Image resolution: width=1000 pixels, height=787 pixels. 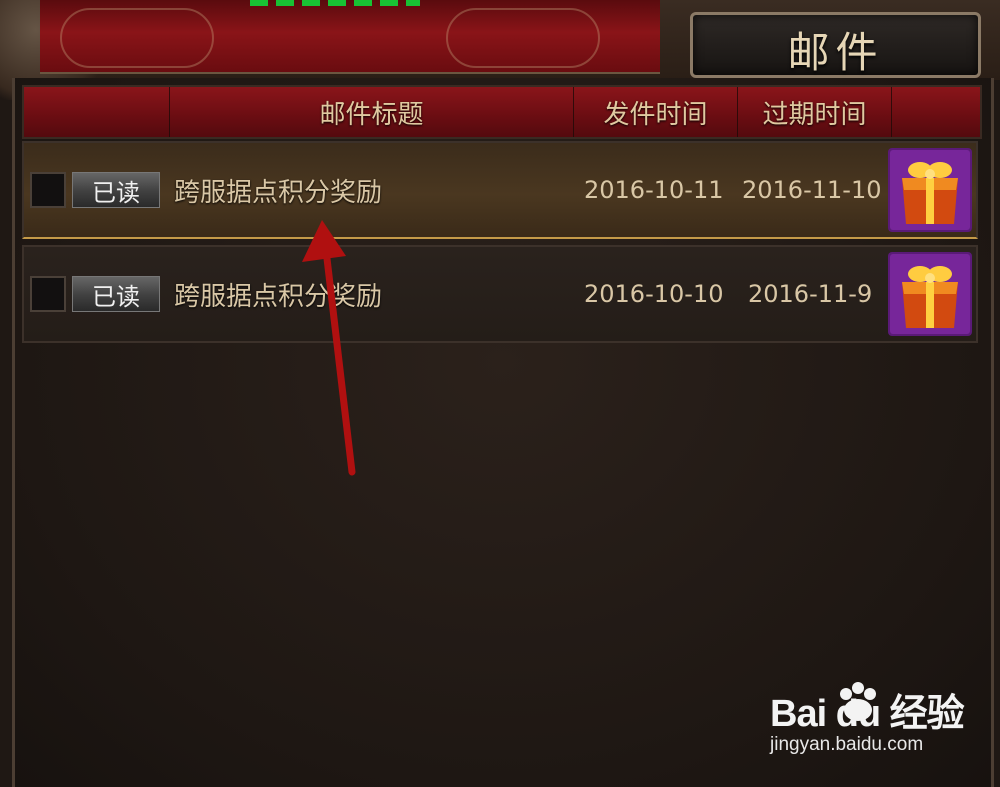 What do you see at coordinates (97, 112) in the screenshot?
I see `header-select` at bounding box center [97, 112].